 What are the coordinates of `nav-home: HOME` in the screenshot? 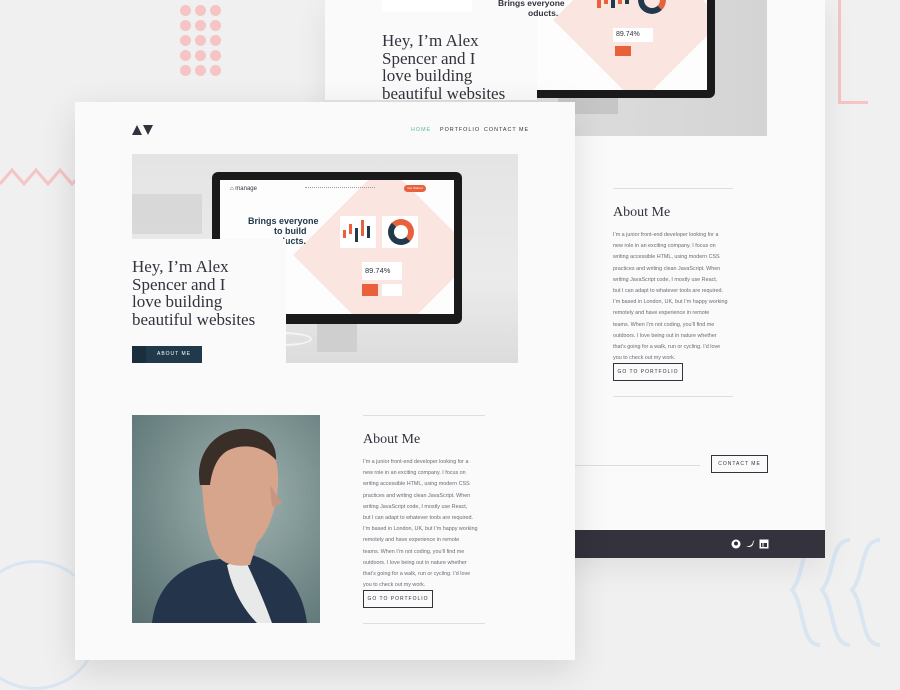 It's located at (421, 130).